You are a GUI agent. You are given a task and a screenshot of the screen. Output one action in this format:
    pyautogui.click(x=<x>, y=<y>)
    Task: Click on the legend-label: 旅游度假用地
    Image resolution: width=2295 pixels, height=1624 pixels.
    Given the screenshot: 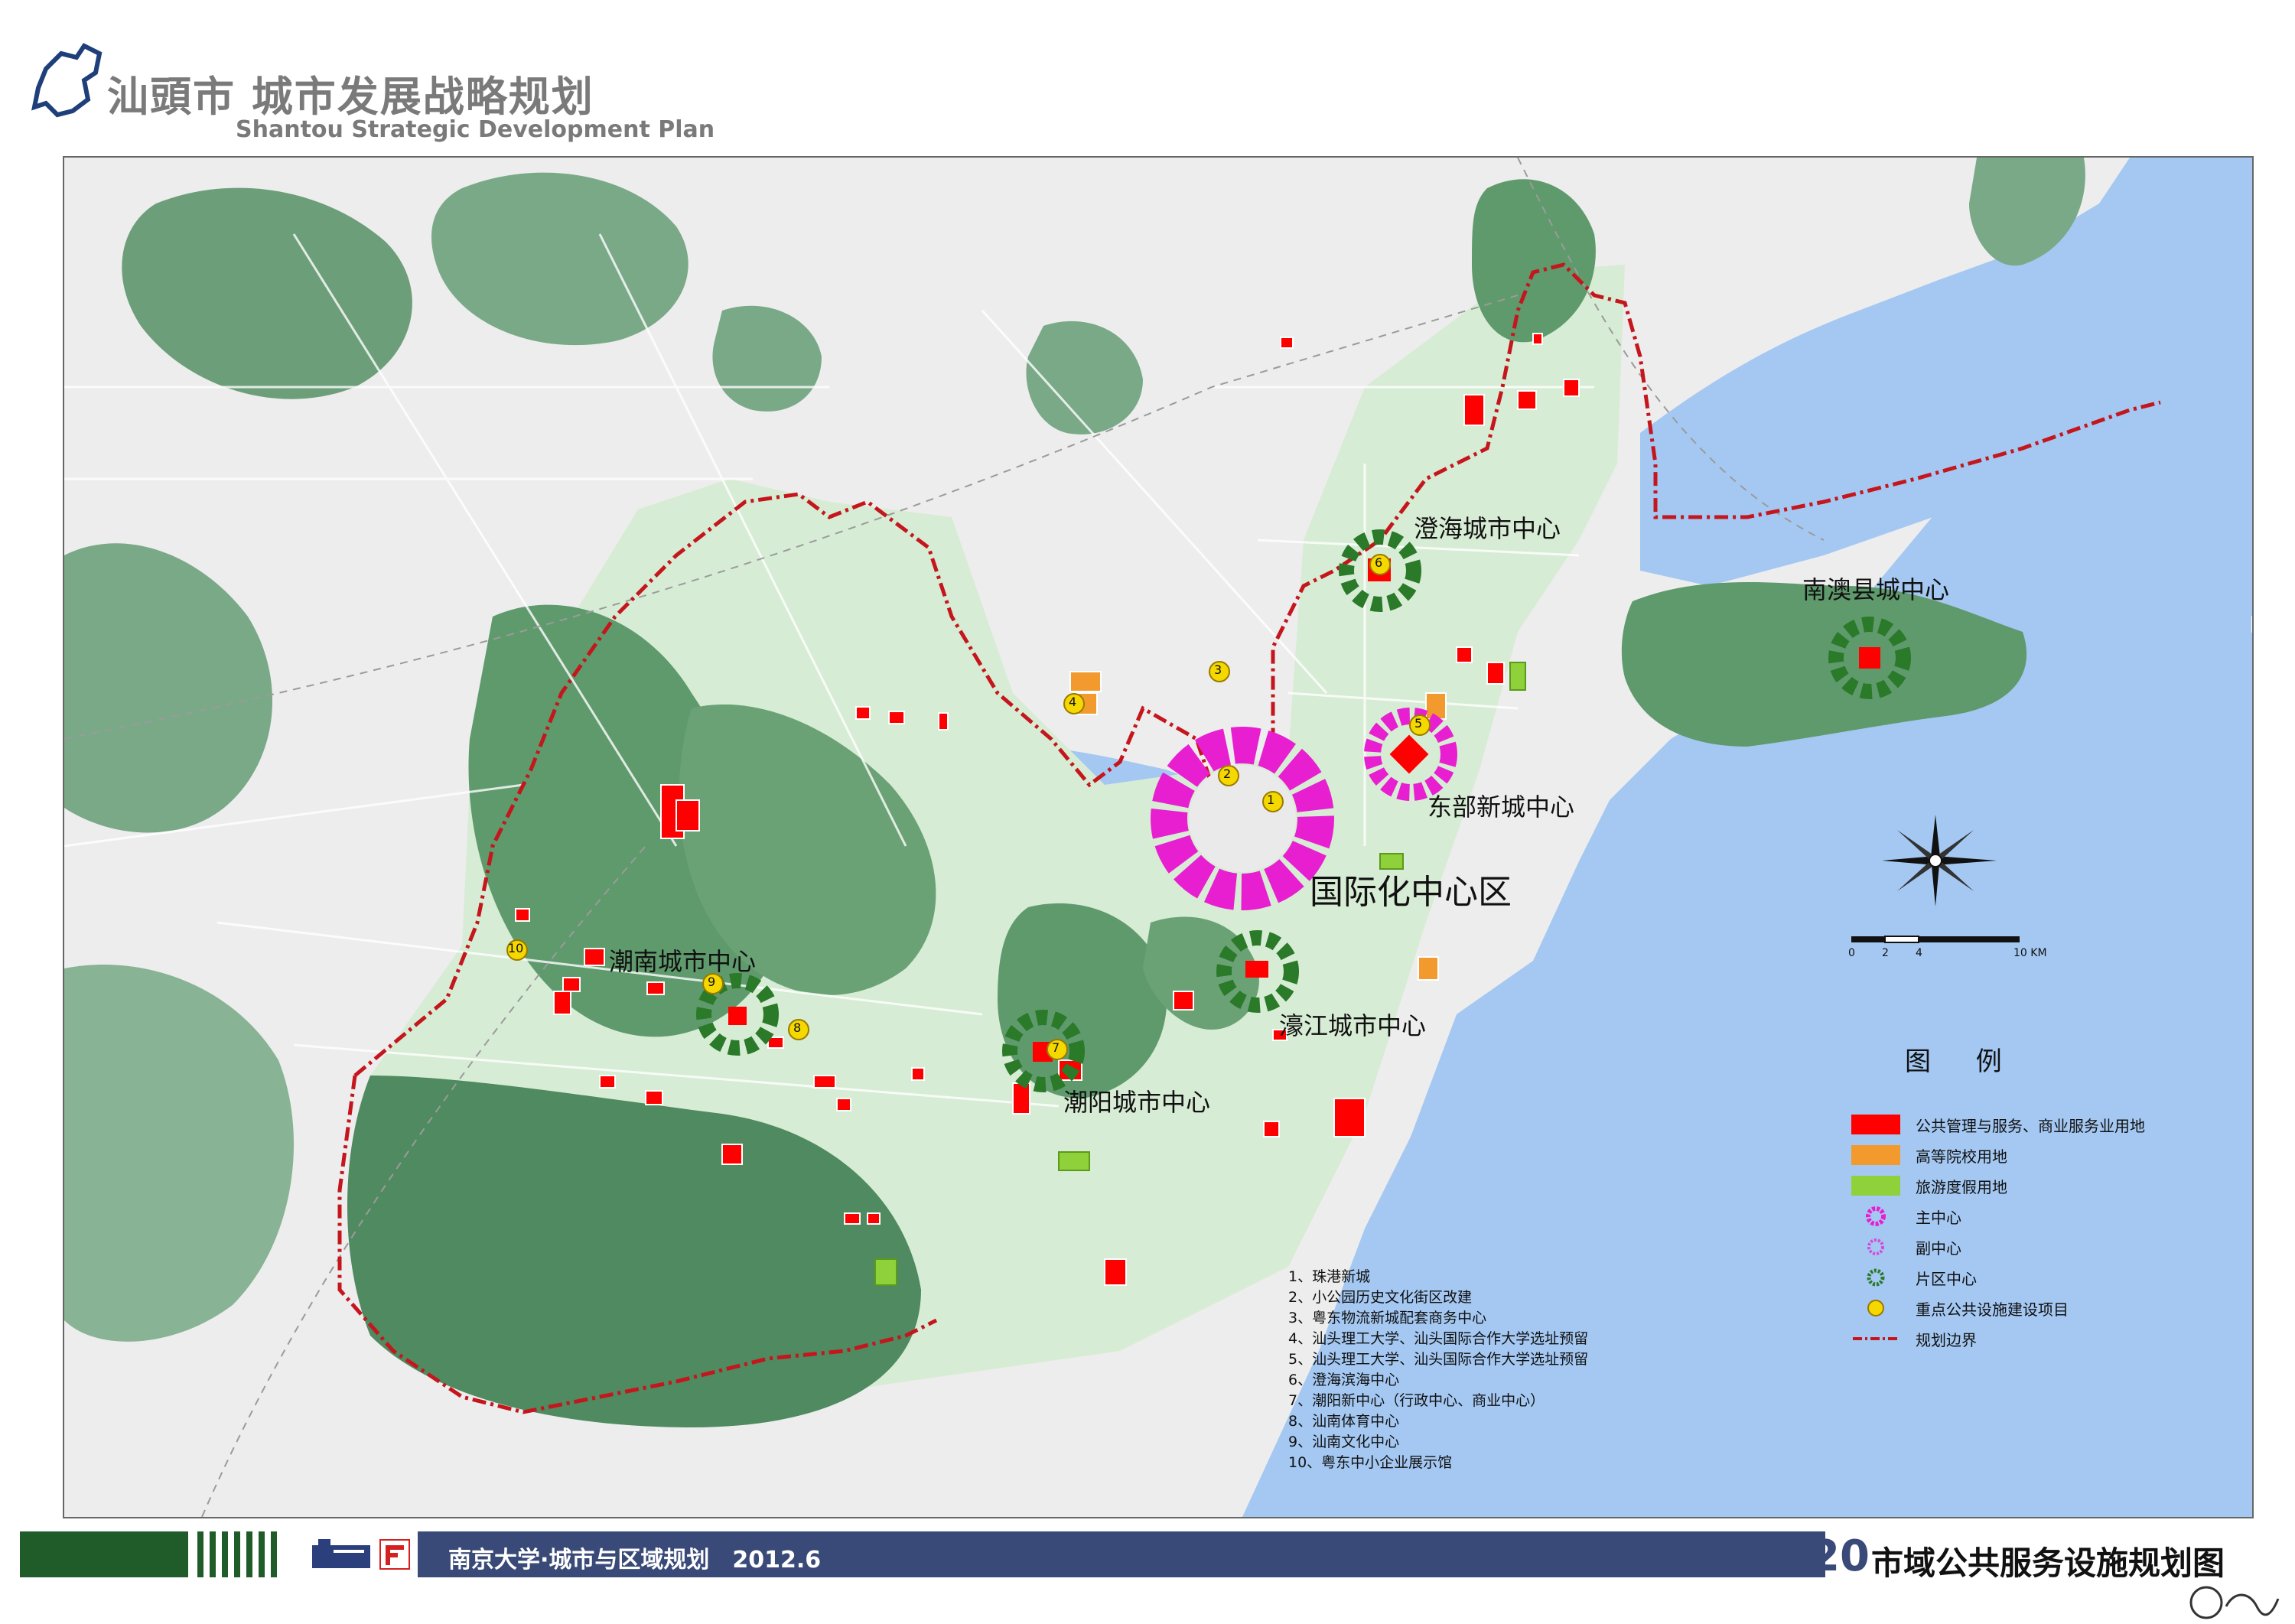 What is the action you would take?
    pyautogui.click(x=1962, y=1186)
    